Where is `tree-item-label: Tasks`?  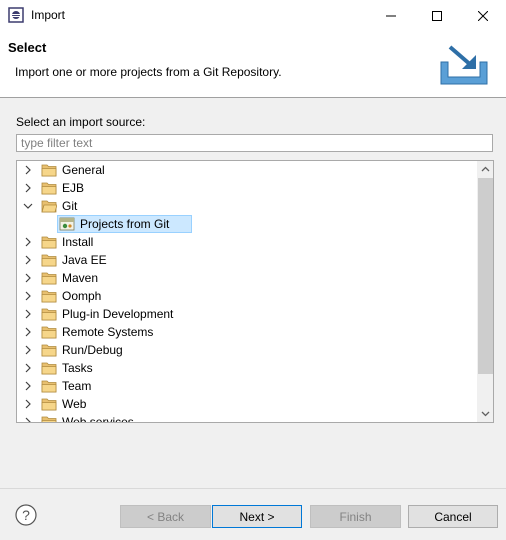
tree-item-label: Tasks is located at coordinates (77, 368).